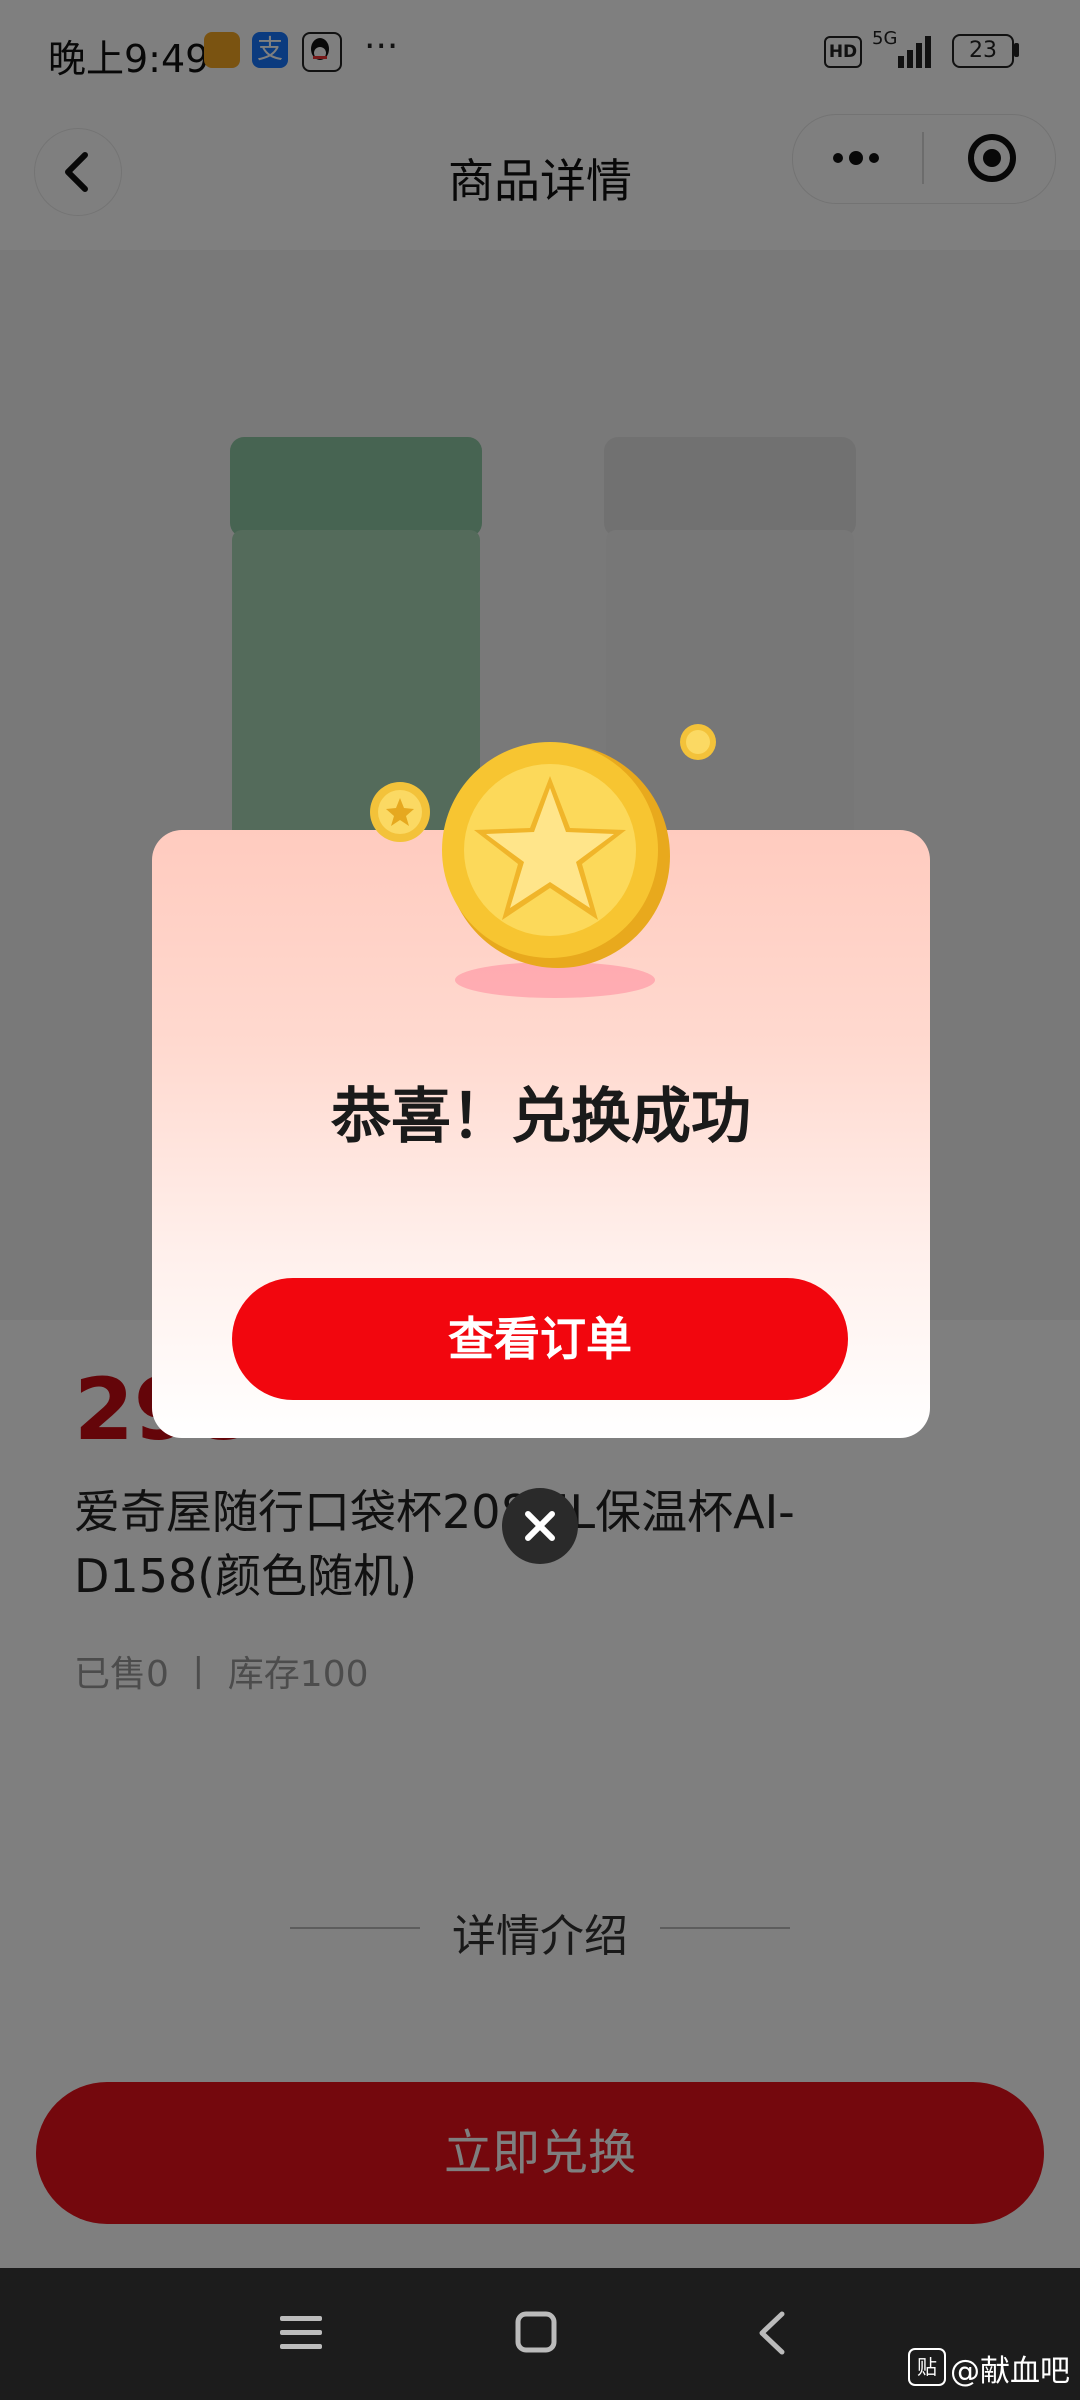 Image resolution: width=1080 pixels, height=2400 pixels. I want to click on view-order-button: 查看订单, so click(540, 1339).